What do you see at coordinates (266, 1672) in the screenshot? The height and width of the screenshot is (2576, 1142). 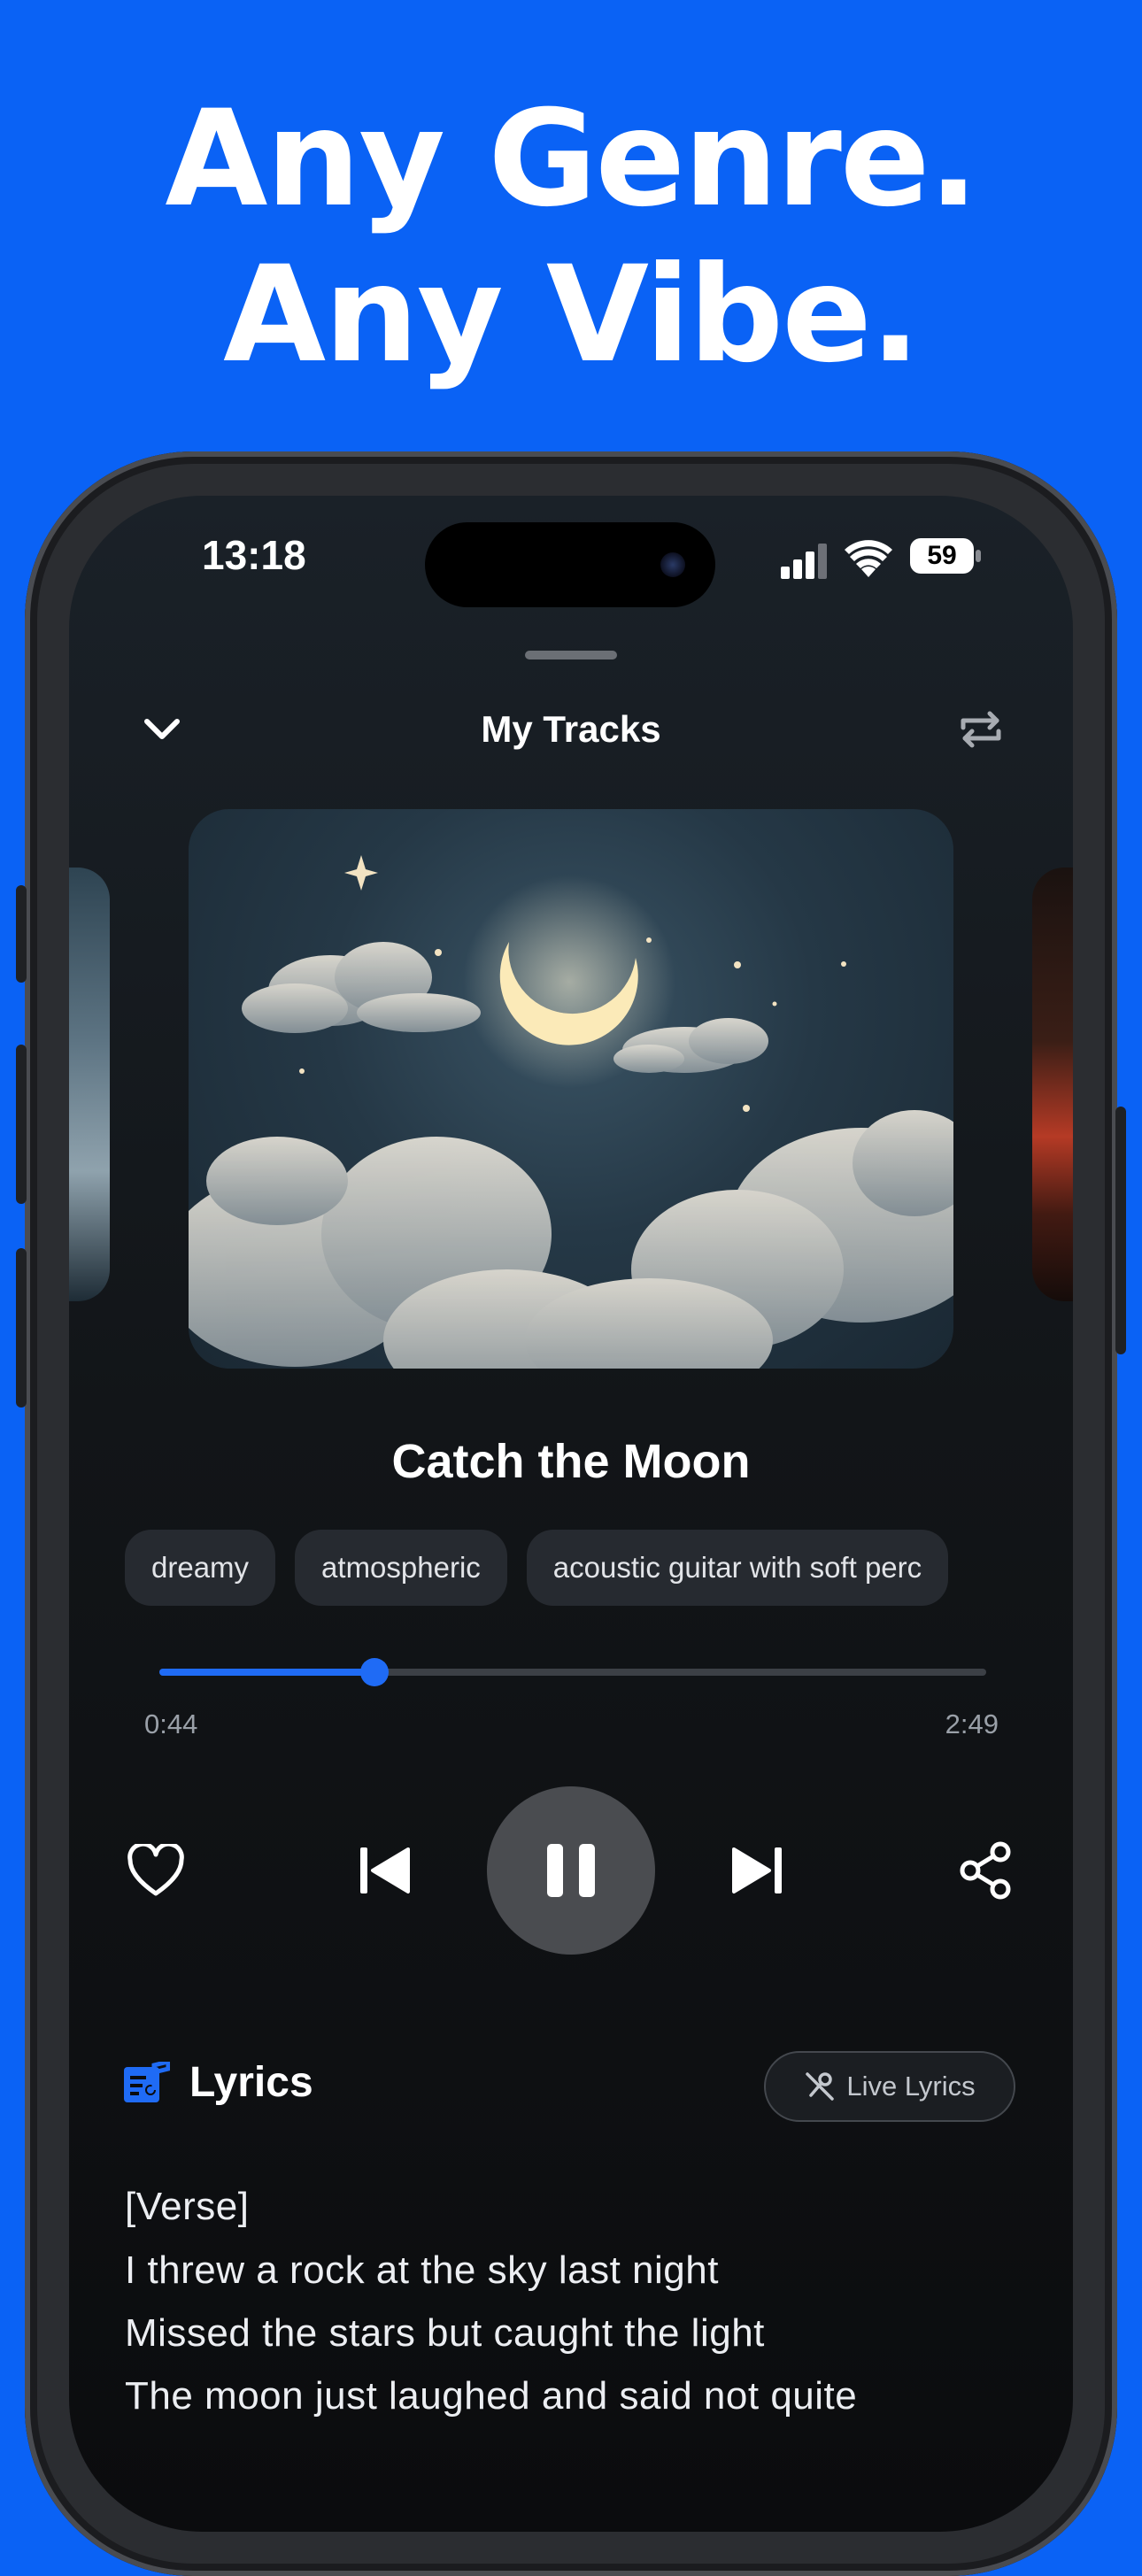 I see `progress-fill` at bounding box center [266, 1672].